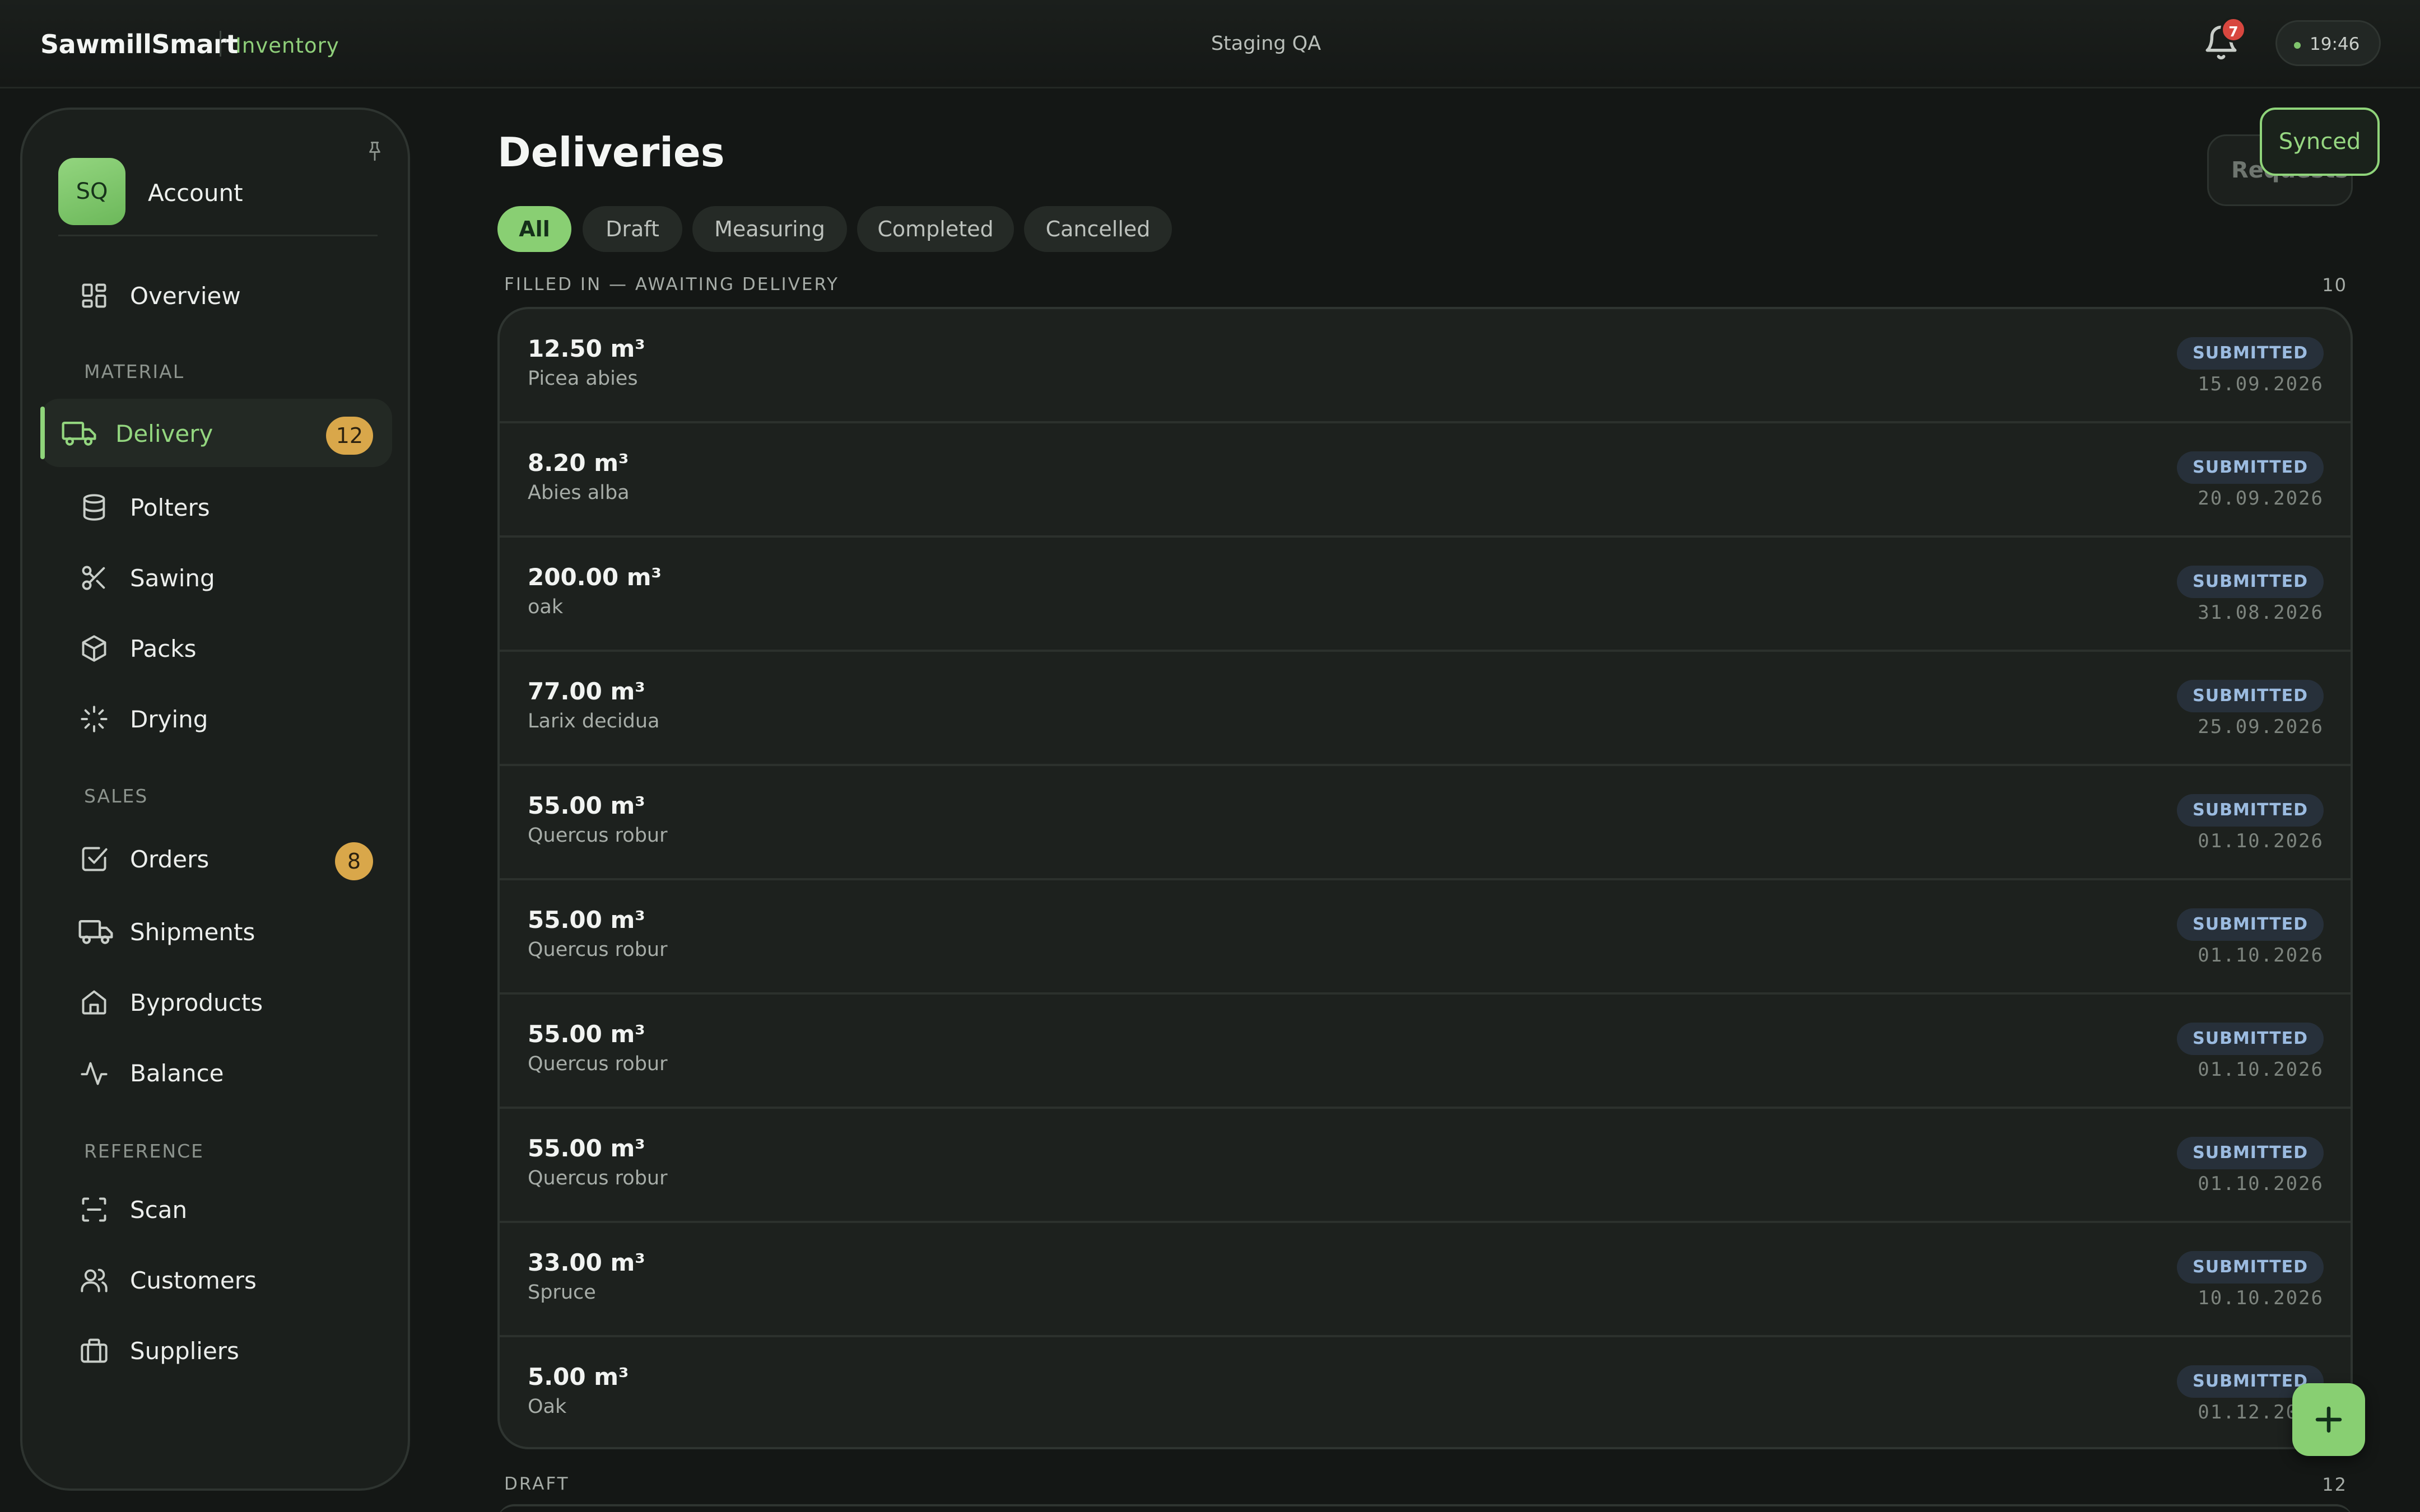 Image resolution: width=2420 pixels, height=1512 pixels. Describe the element at coordinates (159, 1210) in the screenshot. I see `sidebar-item-label: Scan` at that location.